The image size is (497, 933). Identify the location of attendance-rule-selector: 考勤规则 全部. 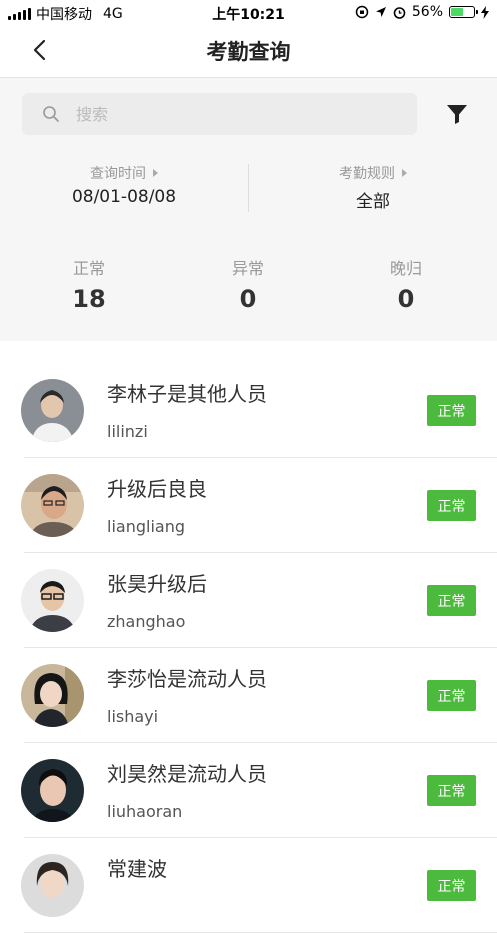
(373, 187).